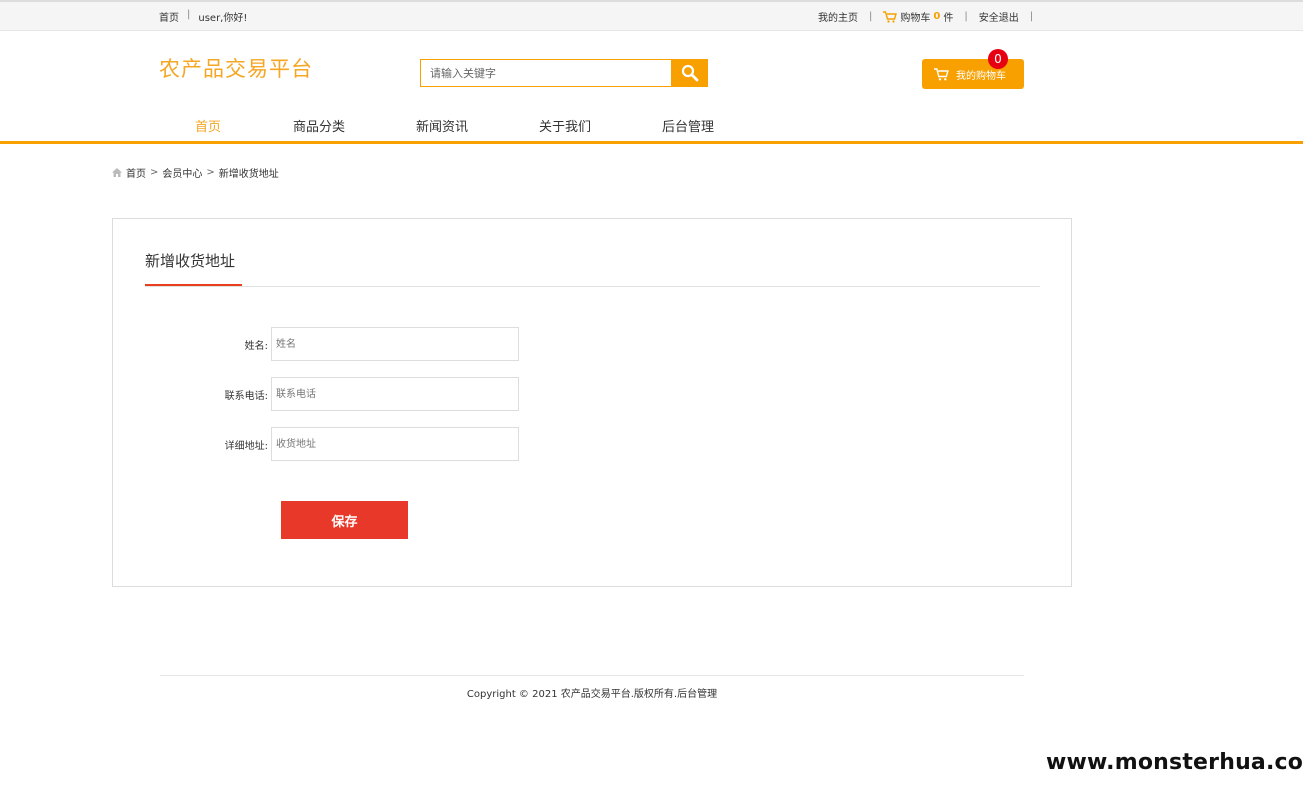  I want to click on nav-item-categories: 商品分类, so click(319, 125).